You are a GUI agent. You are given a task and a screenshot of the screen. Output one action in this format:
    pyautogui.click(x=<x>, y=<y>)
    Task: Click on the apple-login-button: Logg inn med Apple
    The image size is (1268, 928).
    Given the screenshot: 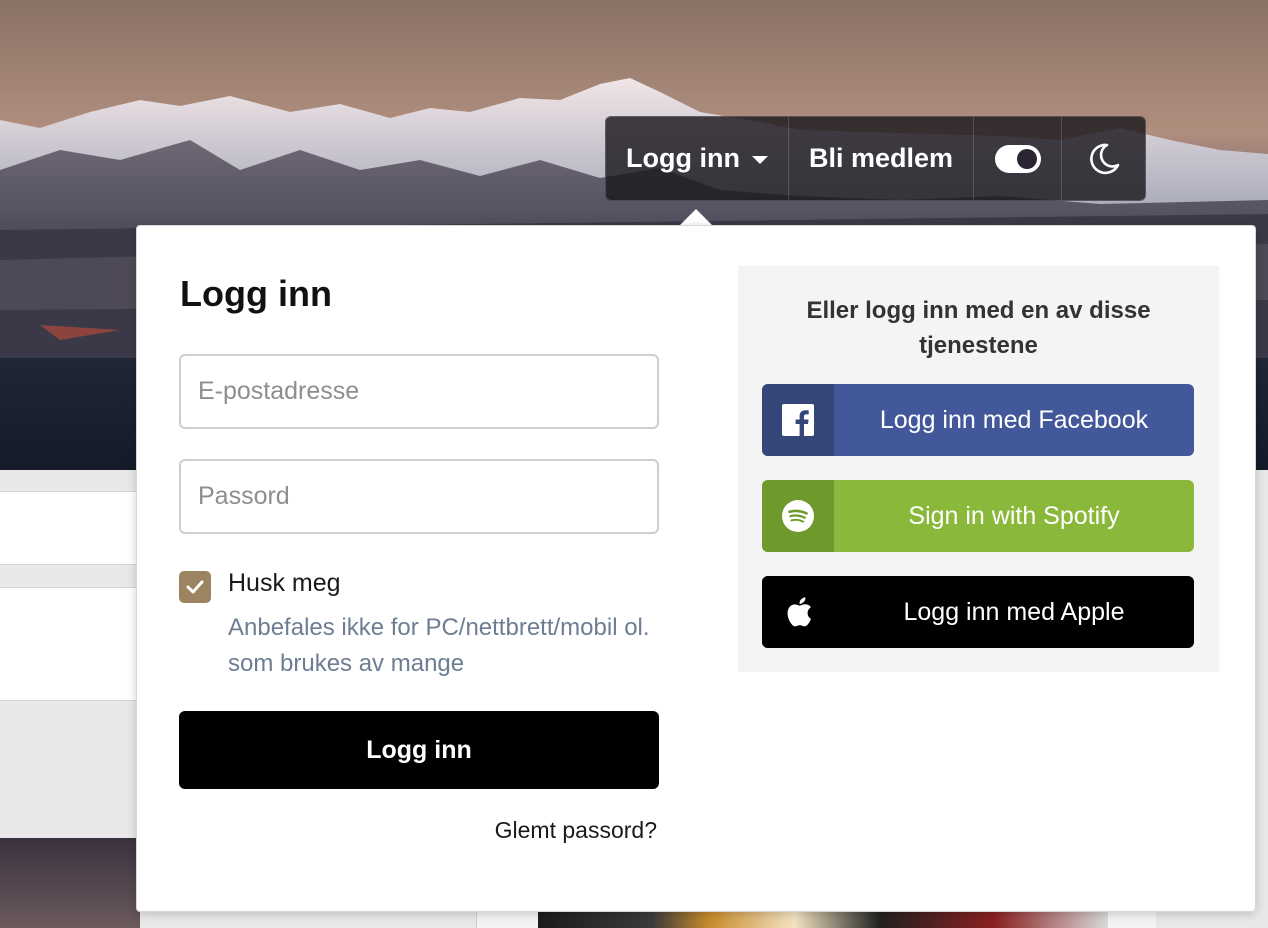 What is the action you would take?
    pyautogui.click(x=978, y=612)
    